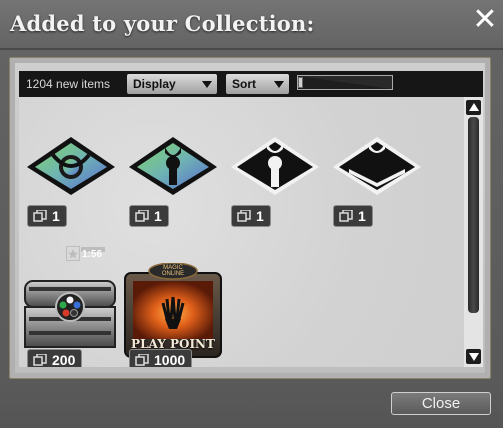 The height and width of the screenshot is (428, 503). Describe the element at coordinates (71, 166) in the screenshot. I see `set-symbol-blue-green-icon` at that location.